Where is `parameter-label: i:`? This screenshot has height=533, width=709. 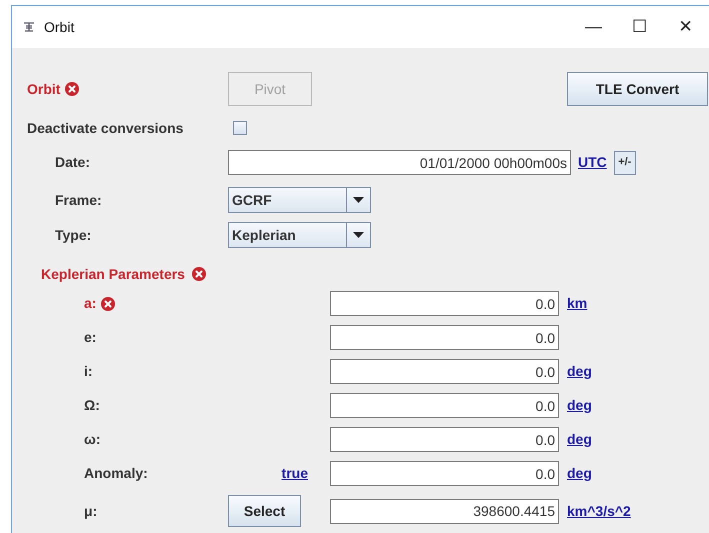 parameter-label: i: is located at coordinates (88, 371).